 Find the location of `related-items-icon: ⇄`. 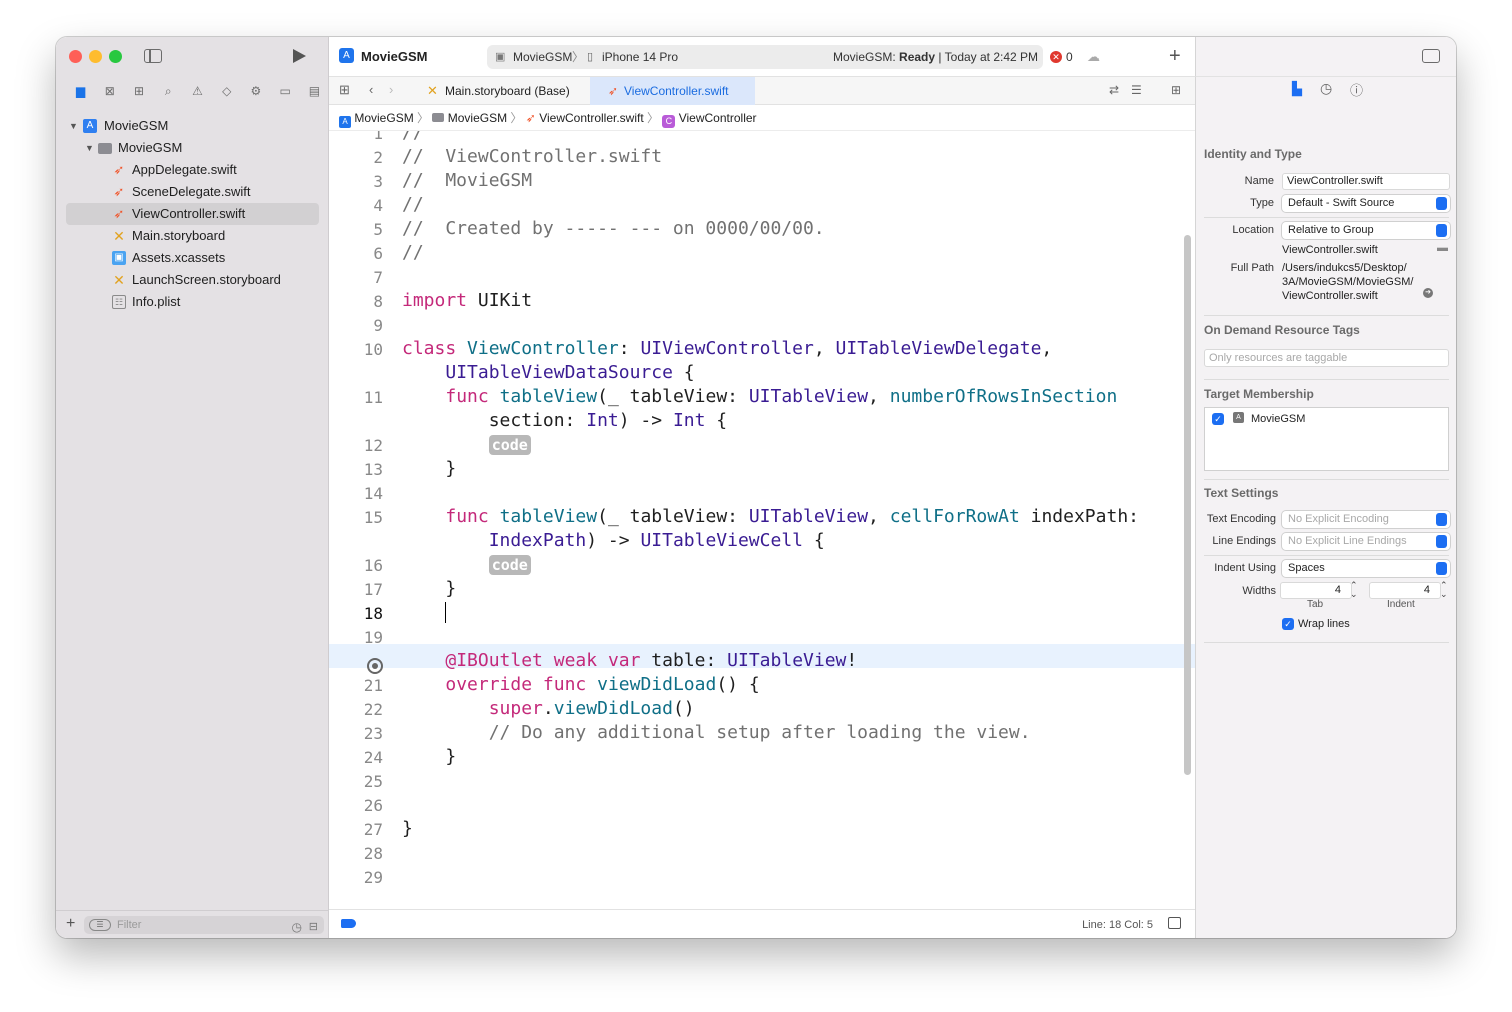

related-items-icon: ⇄ is located at coordinates (1114, 90).